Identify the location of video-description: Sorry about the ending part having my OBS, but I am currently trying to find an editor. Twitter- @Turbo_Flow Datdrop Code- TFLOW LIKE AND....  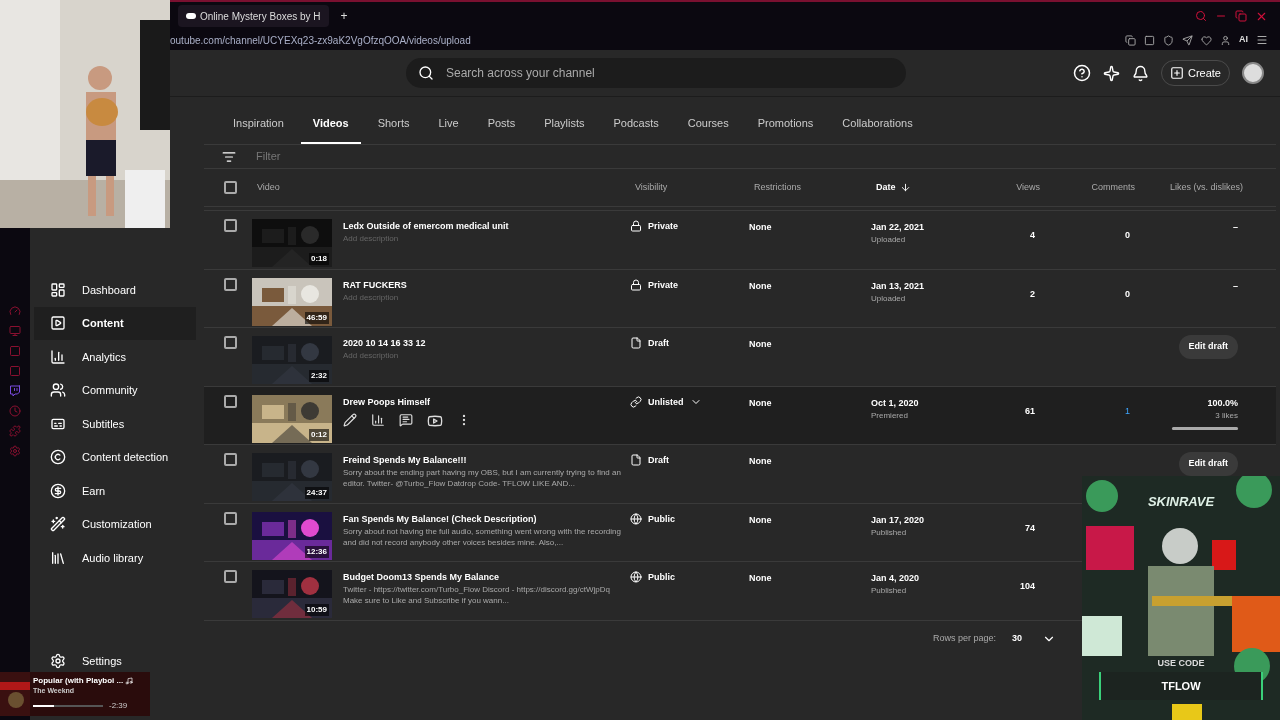
(482, 478).